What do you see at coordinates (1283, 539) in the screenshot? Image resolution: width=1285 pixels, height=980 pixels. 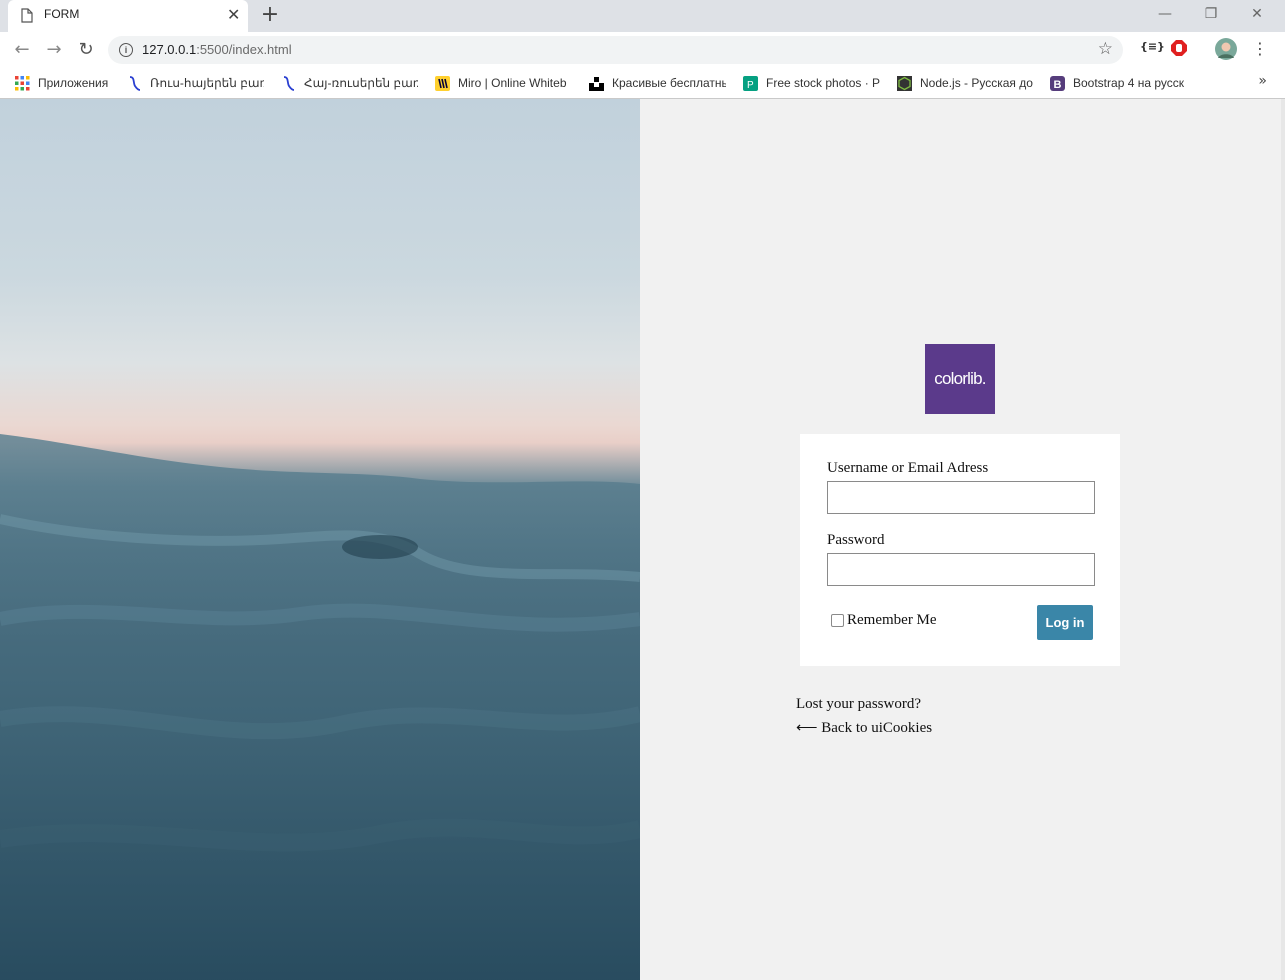 I see `scrollbar` at bounding box center [1283, 539].